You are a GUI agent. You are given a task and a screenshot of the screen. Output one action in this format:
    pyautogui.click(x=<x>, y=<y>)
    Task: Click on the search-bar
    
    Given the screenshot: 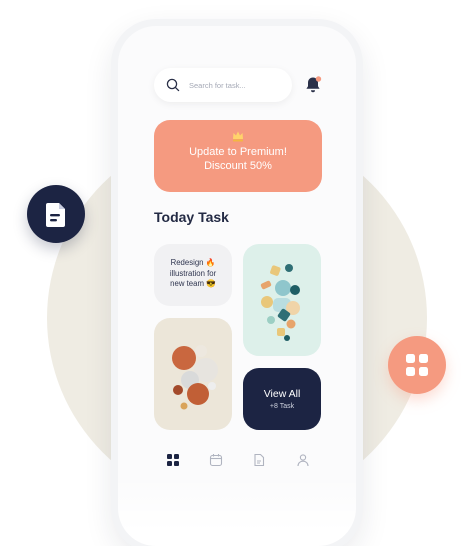 What is the action you would take?
    pyautogui.click(x=223, y=85)
    